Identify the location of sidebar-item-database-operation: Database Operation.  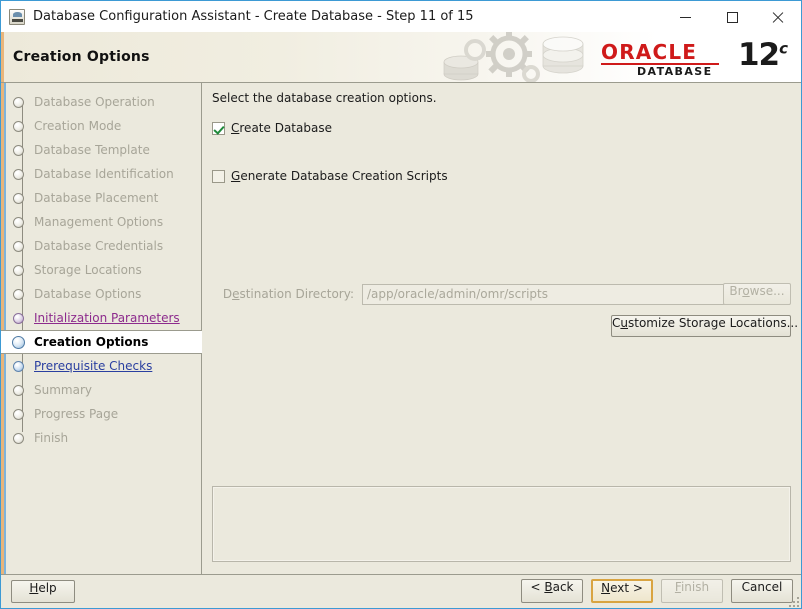
(101, 102).